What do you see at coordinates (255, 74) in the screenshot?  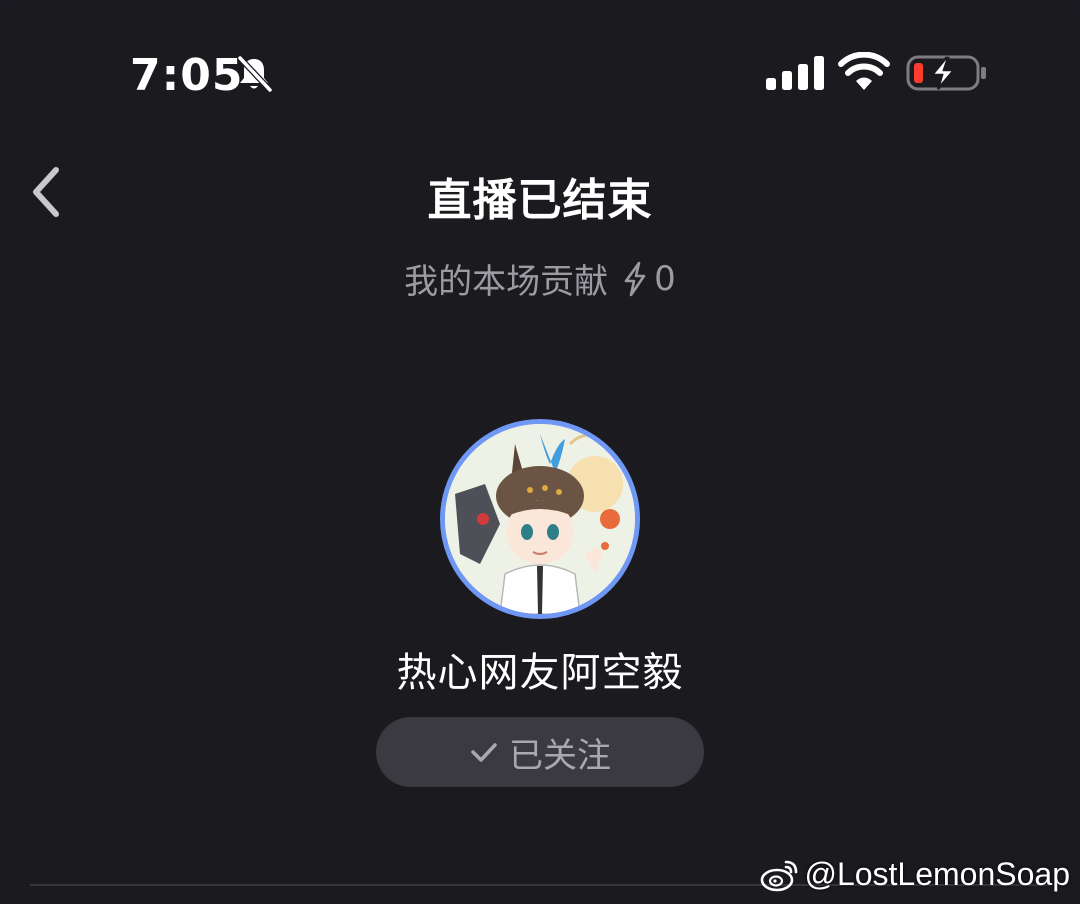 I see `bell-slash-icon` at bounding box center [255, 74].